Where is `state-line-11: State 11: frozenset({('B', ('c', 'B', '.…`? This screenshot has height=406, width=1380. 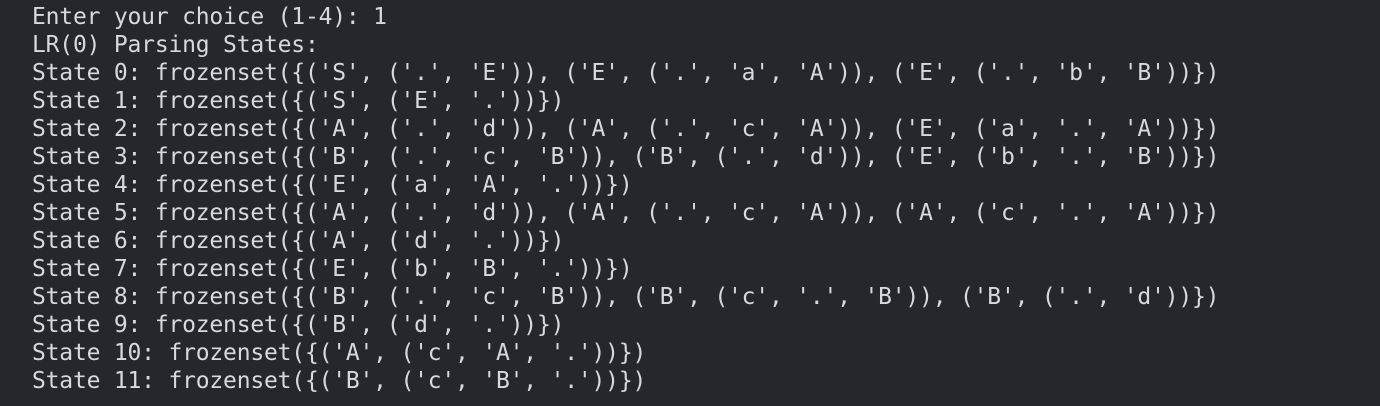
state-line-11: State 11: frozenset({('B', ('c', 'B', '.… is located at coordinates (339, 381).